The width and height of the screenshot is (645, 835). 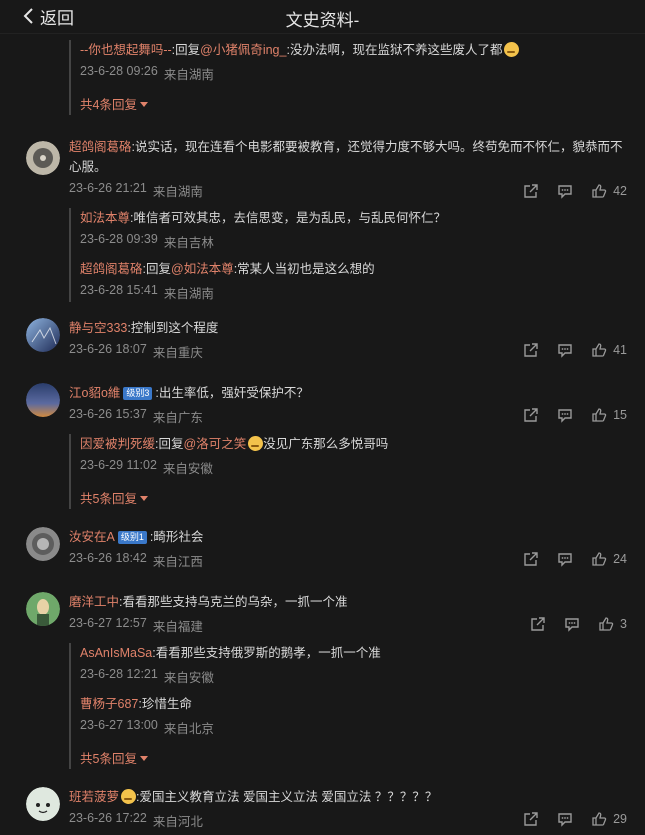 What do you see at coordinates (111, 269) in the screenshot?
I see `reply-username: 超鸽阁葛硌` at bounding box center [111, 269].